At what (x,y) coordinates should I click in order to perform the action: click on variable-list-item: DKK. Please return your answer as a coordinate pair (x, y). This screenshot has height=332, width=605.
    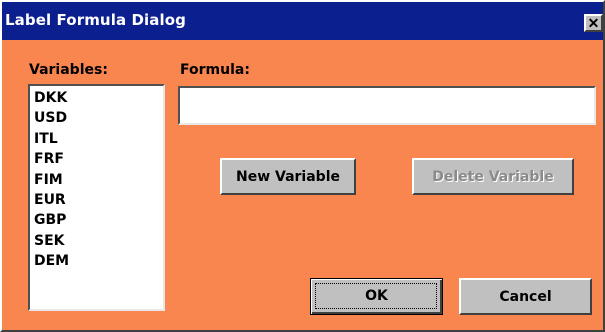
    Looking at the image, I should click on (98, 98).